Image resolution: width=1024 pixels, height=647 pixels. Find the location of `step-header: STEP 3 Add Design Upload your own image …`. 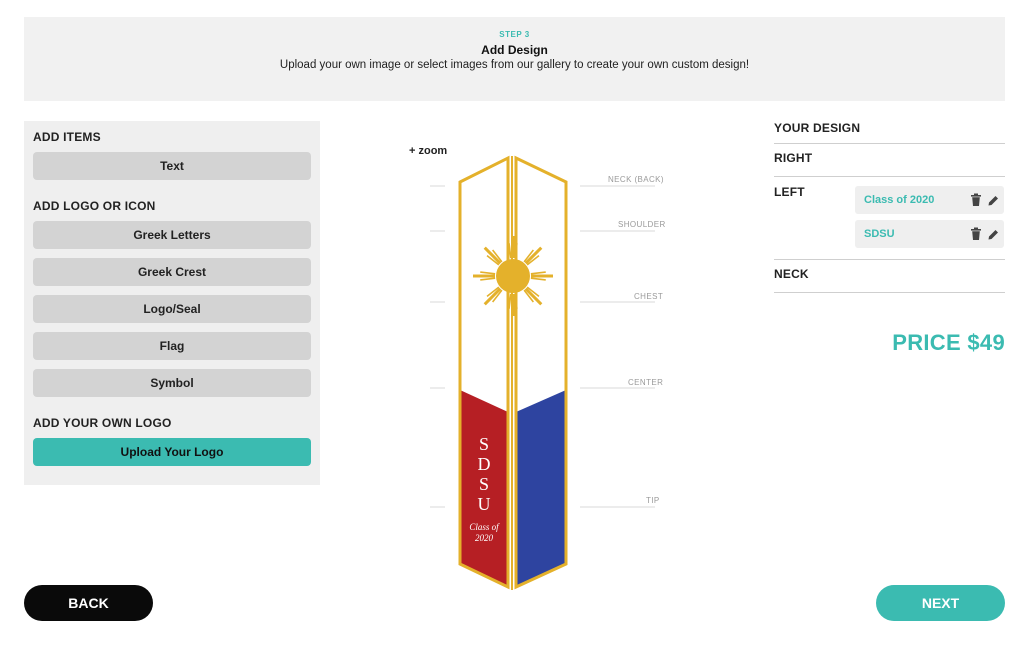

step-header: STEP 3 Add Design Upload your own image … is located at coordinates (514, 59).